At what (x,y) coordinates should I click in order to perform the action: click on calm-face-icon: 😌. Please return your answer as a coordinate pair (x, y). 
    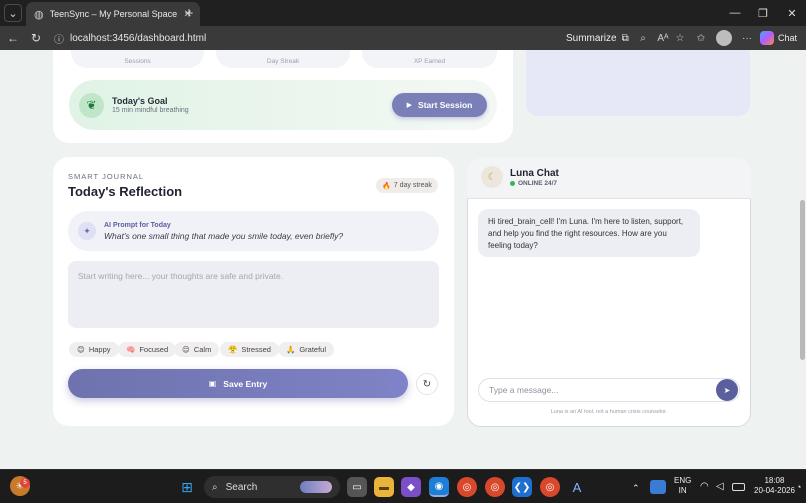
    Looking at the image, I should click on (186, 349).